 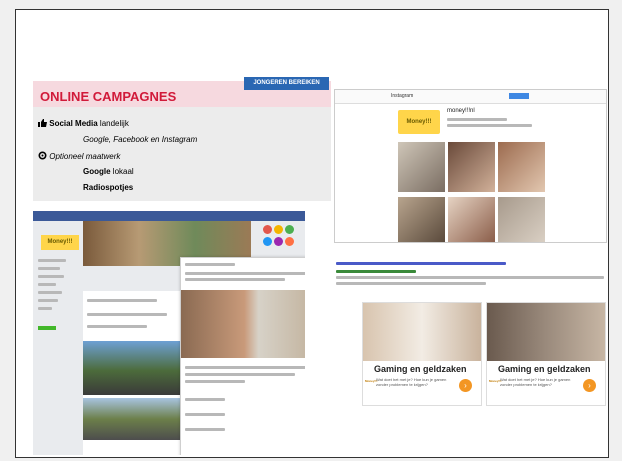 I want to click on facebook-topbar, so click(x=169, y=216).